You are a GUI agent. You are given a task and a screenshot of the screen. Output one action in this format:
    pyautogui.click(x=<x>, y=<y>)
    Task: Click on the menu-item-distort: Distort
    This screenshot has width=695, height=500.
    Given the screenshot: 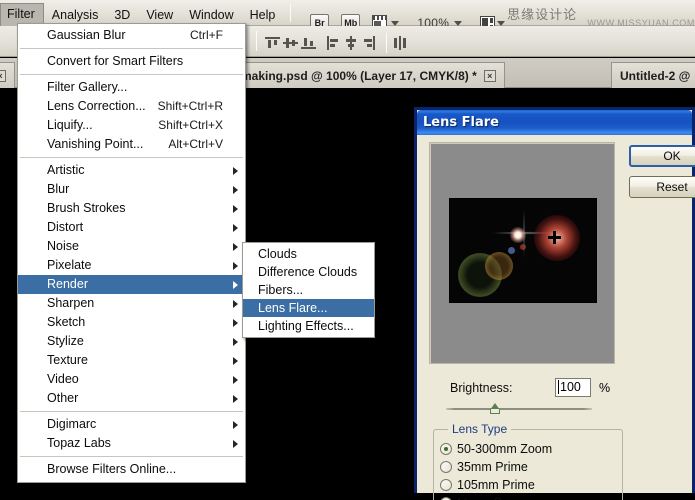 What is the action you would take?
    pyautogui.click(x=131, y=227)
    